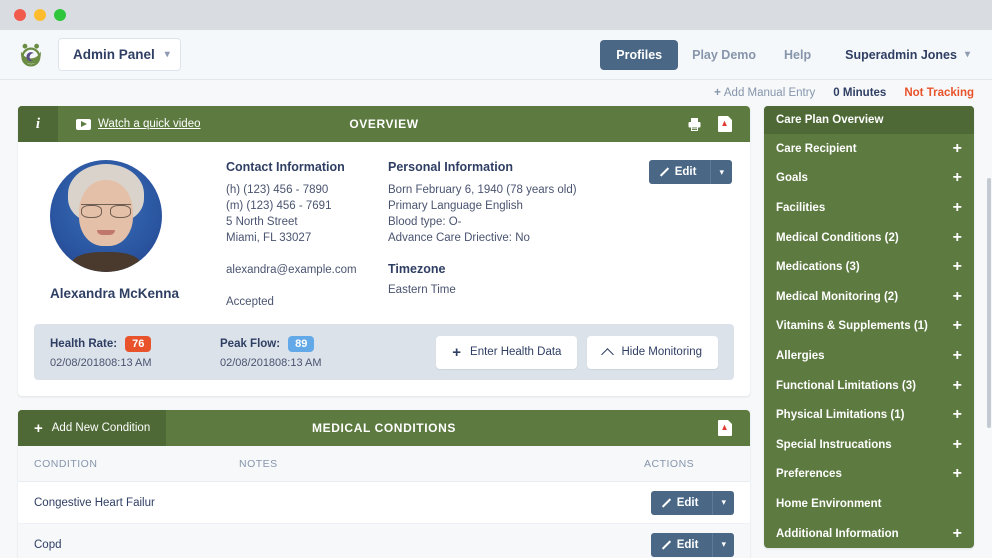  Describe the element at coordinates (989, 303) in the screenshot. I see `page-scrollbar-thumb` at that location.